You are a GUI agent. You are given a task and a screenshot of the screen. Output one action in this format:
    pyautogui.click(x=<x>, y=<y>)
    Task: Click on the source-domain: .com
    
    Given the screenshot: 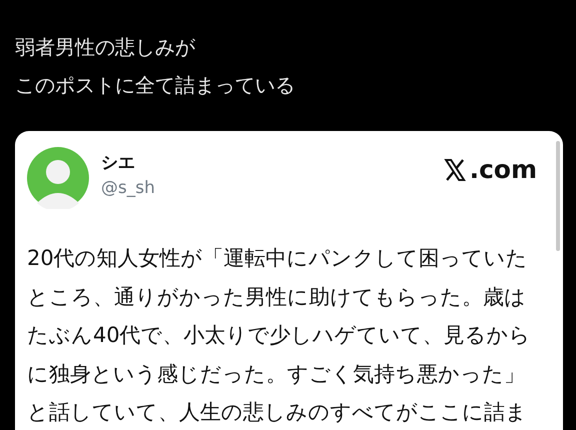 What is the action you would take?
    pyautogui.click(x=503, y=169)
    